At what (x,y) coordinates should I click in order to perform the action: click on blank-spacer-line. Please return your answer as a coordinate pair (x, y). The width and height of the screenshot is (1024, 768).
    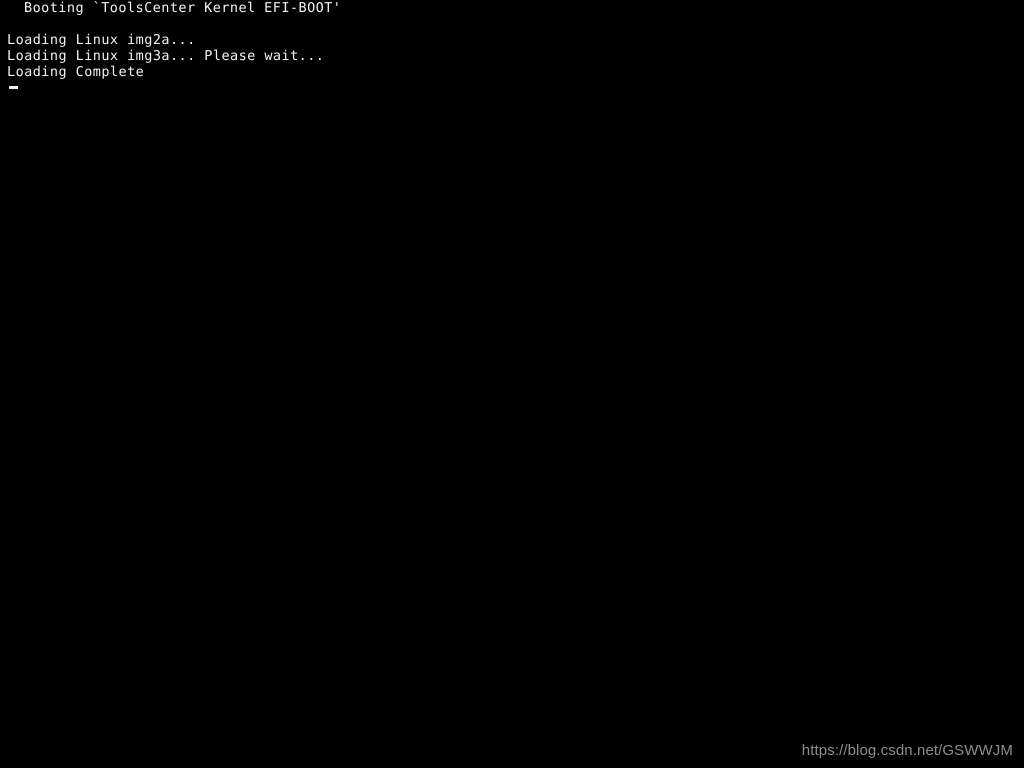
    Looking at the image, I should click on (512, 24).